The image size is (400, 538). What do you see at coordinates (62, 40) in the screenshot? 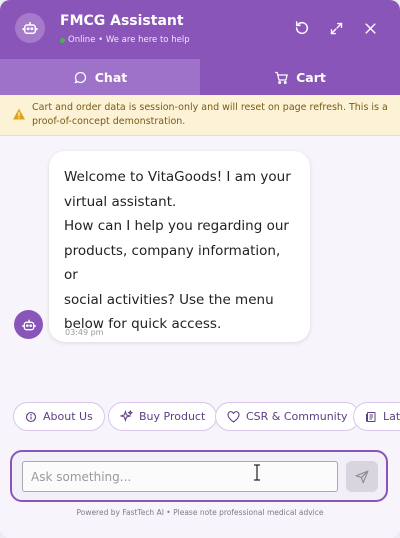
I see `online-status-dot` at bounding box center [62, 40].